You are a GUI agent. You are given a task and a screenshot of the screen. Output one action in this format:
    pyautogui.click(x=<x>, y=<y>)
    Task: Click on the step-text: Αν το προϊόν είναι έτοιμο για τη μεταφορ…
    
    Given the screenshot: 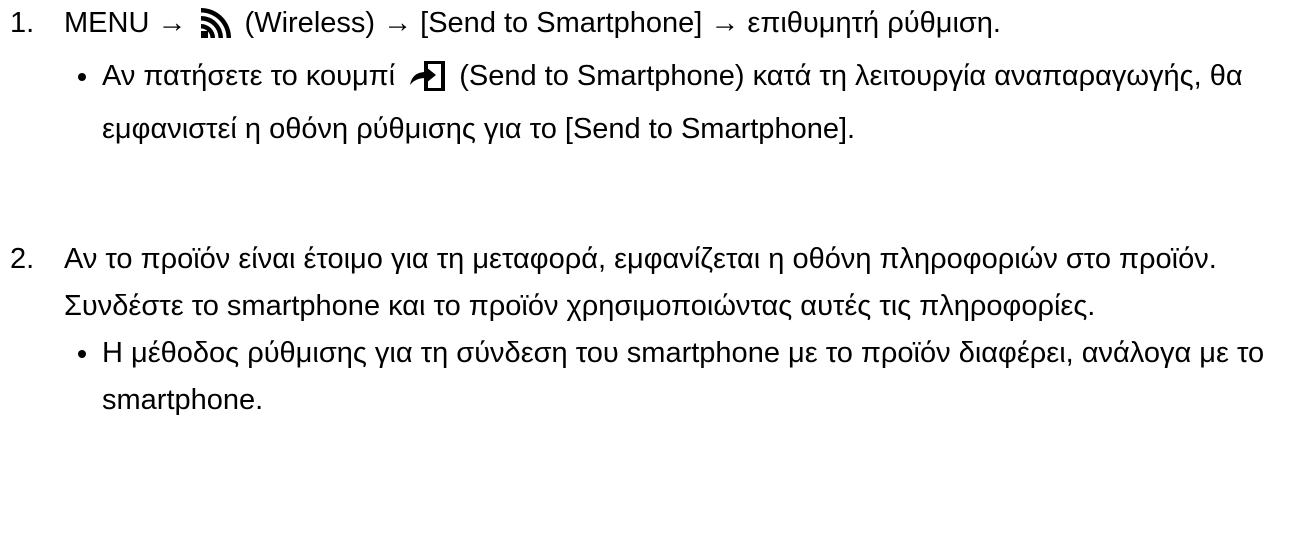 What is the action you would take?
    pyautogui.click(x=640, y=282)
    